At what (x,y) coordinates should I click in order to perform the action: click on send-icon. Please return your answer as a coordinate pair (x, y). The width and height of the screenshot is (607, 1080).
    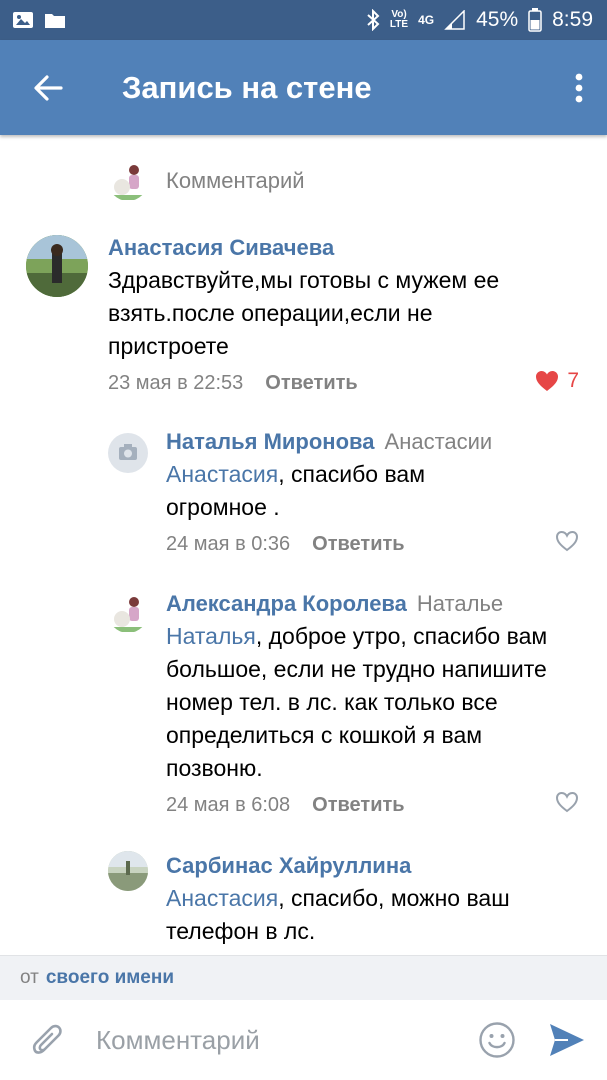
    Looking at the image, I should click on (567, 1040).